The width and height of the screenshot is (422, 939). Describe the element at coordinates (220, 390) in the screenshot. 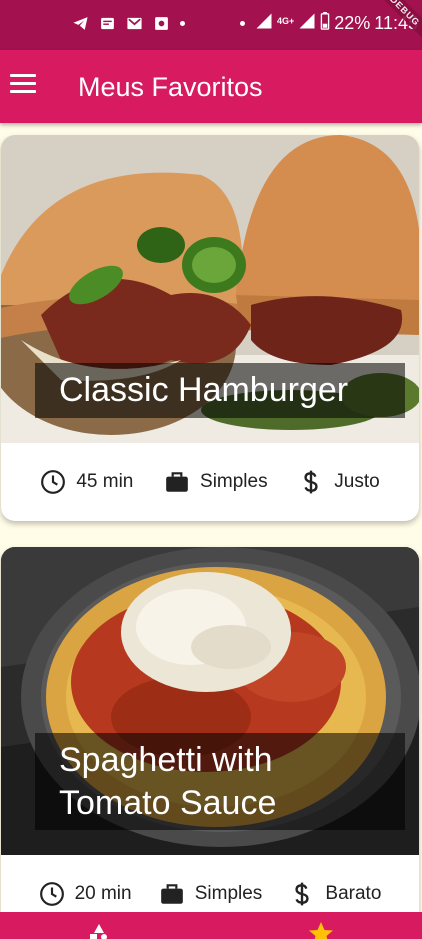

I see `meal-title: Classic Hamburger` at that location.